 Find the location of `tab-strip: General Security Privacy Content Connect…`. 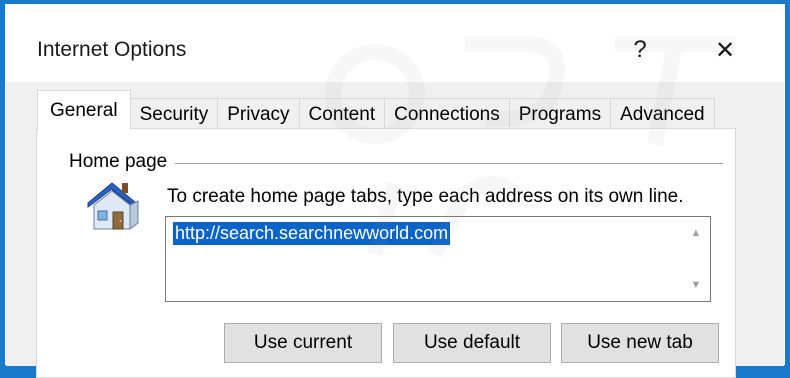

tab-strip: General Security Privacy Content Connect… is located at coordinates (376, 110).